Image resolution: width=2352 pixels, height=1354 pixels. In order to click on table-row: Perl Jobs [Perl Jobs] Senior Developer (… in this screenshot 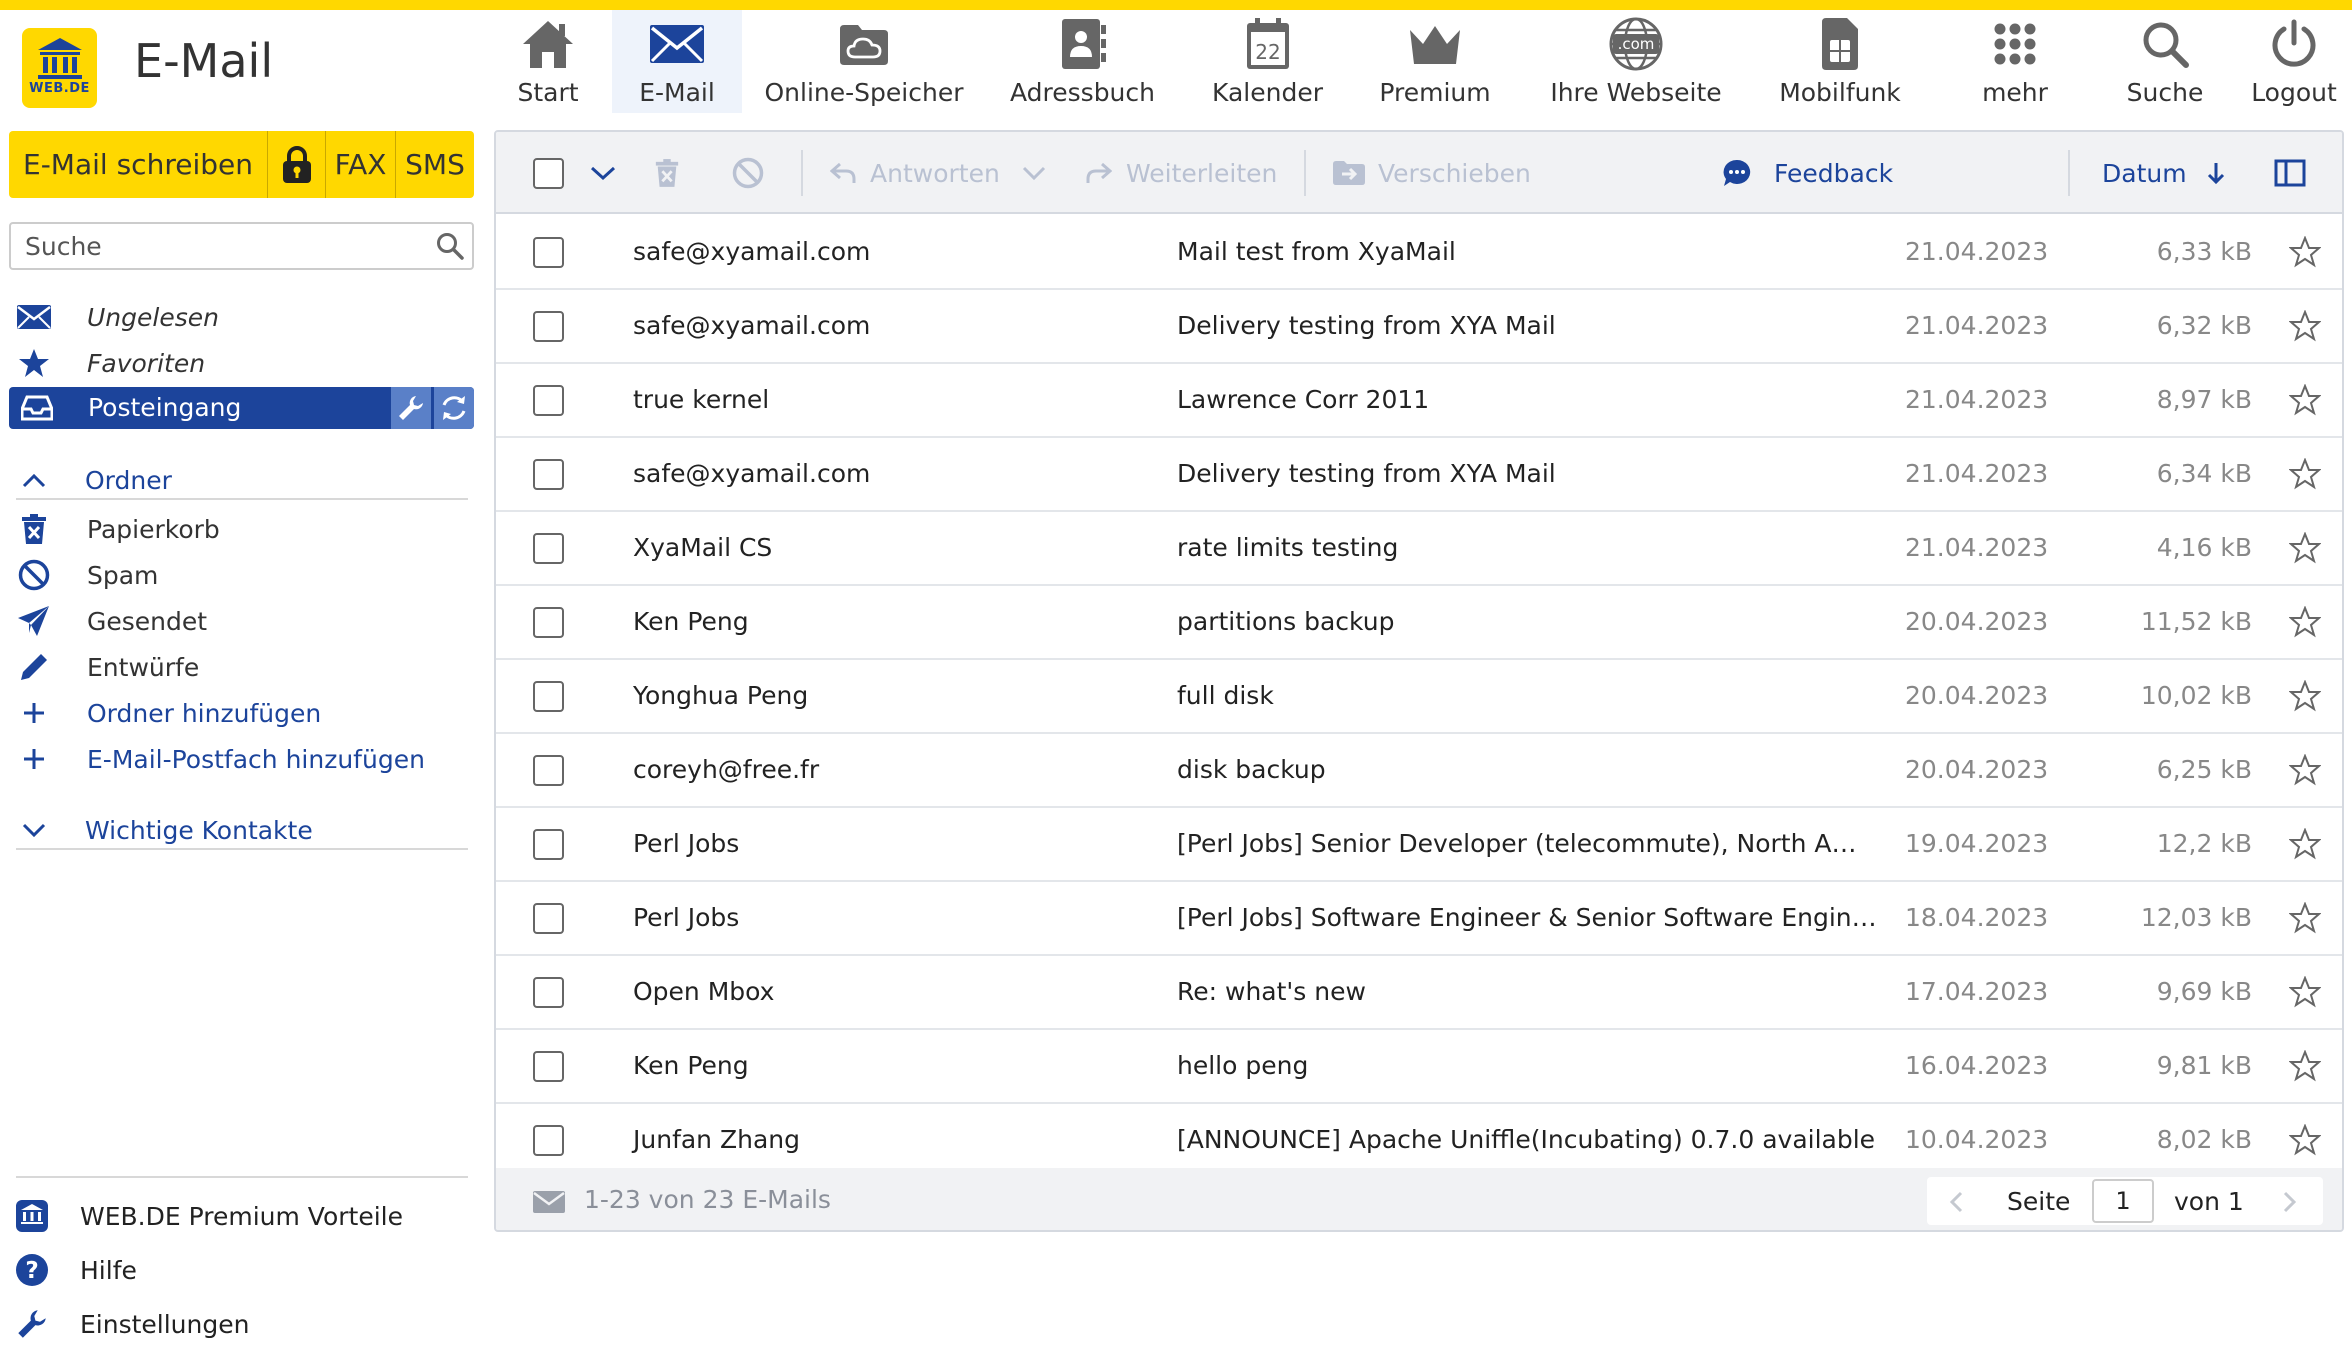, I will do `click(1419, 845)`.